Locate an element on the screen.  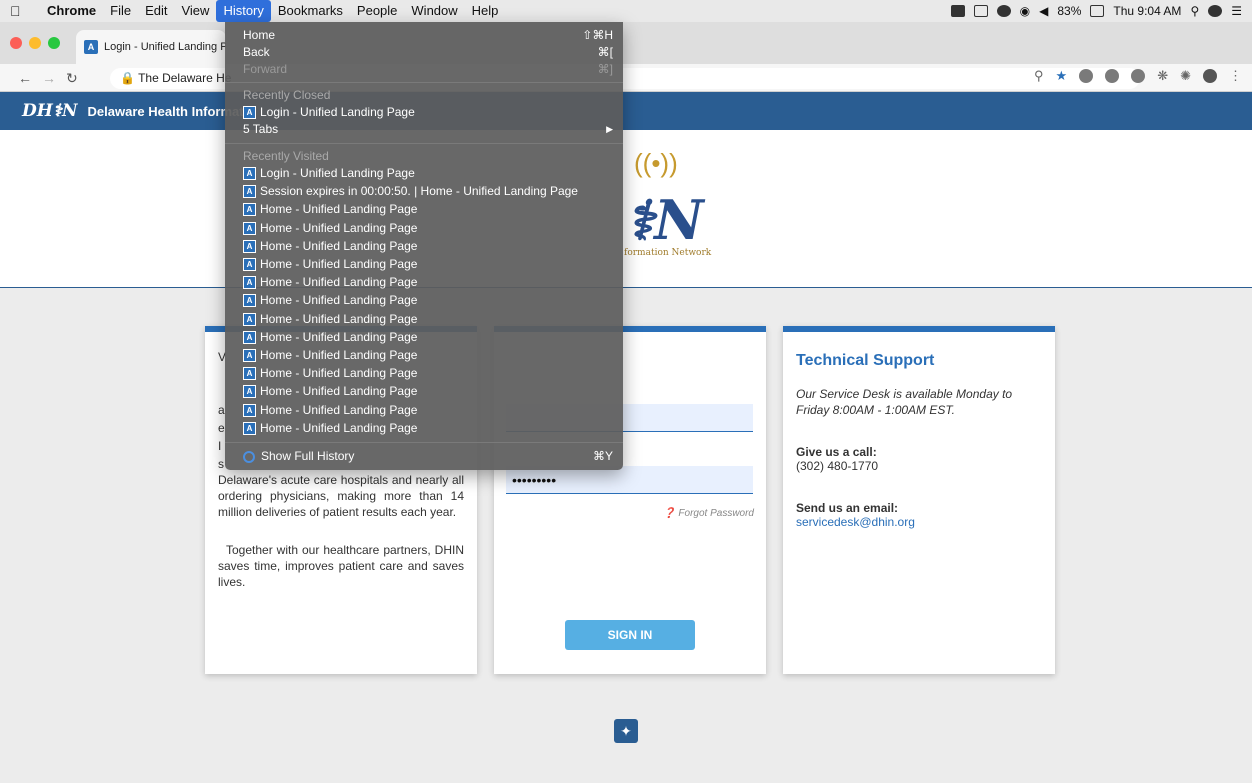
chrome-toolbar: ← → ↻ 🔒 The Delaware He ⚲ ★ ❋ ✺ ⋮ is located at coordinates (626, 78).